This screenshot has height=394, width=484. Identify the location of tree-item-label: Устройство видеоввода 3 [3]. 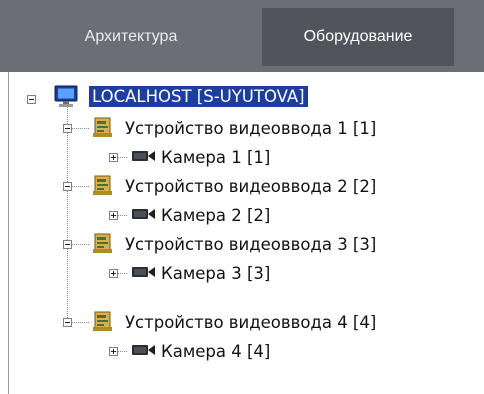
(251, 244).